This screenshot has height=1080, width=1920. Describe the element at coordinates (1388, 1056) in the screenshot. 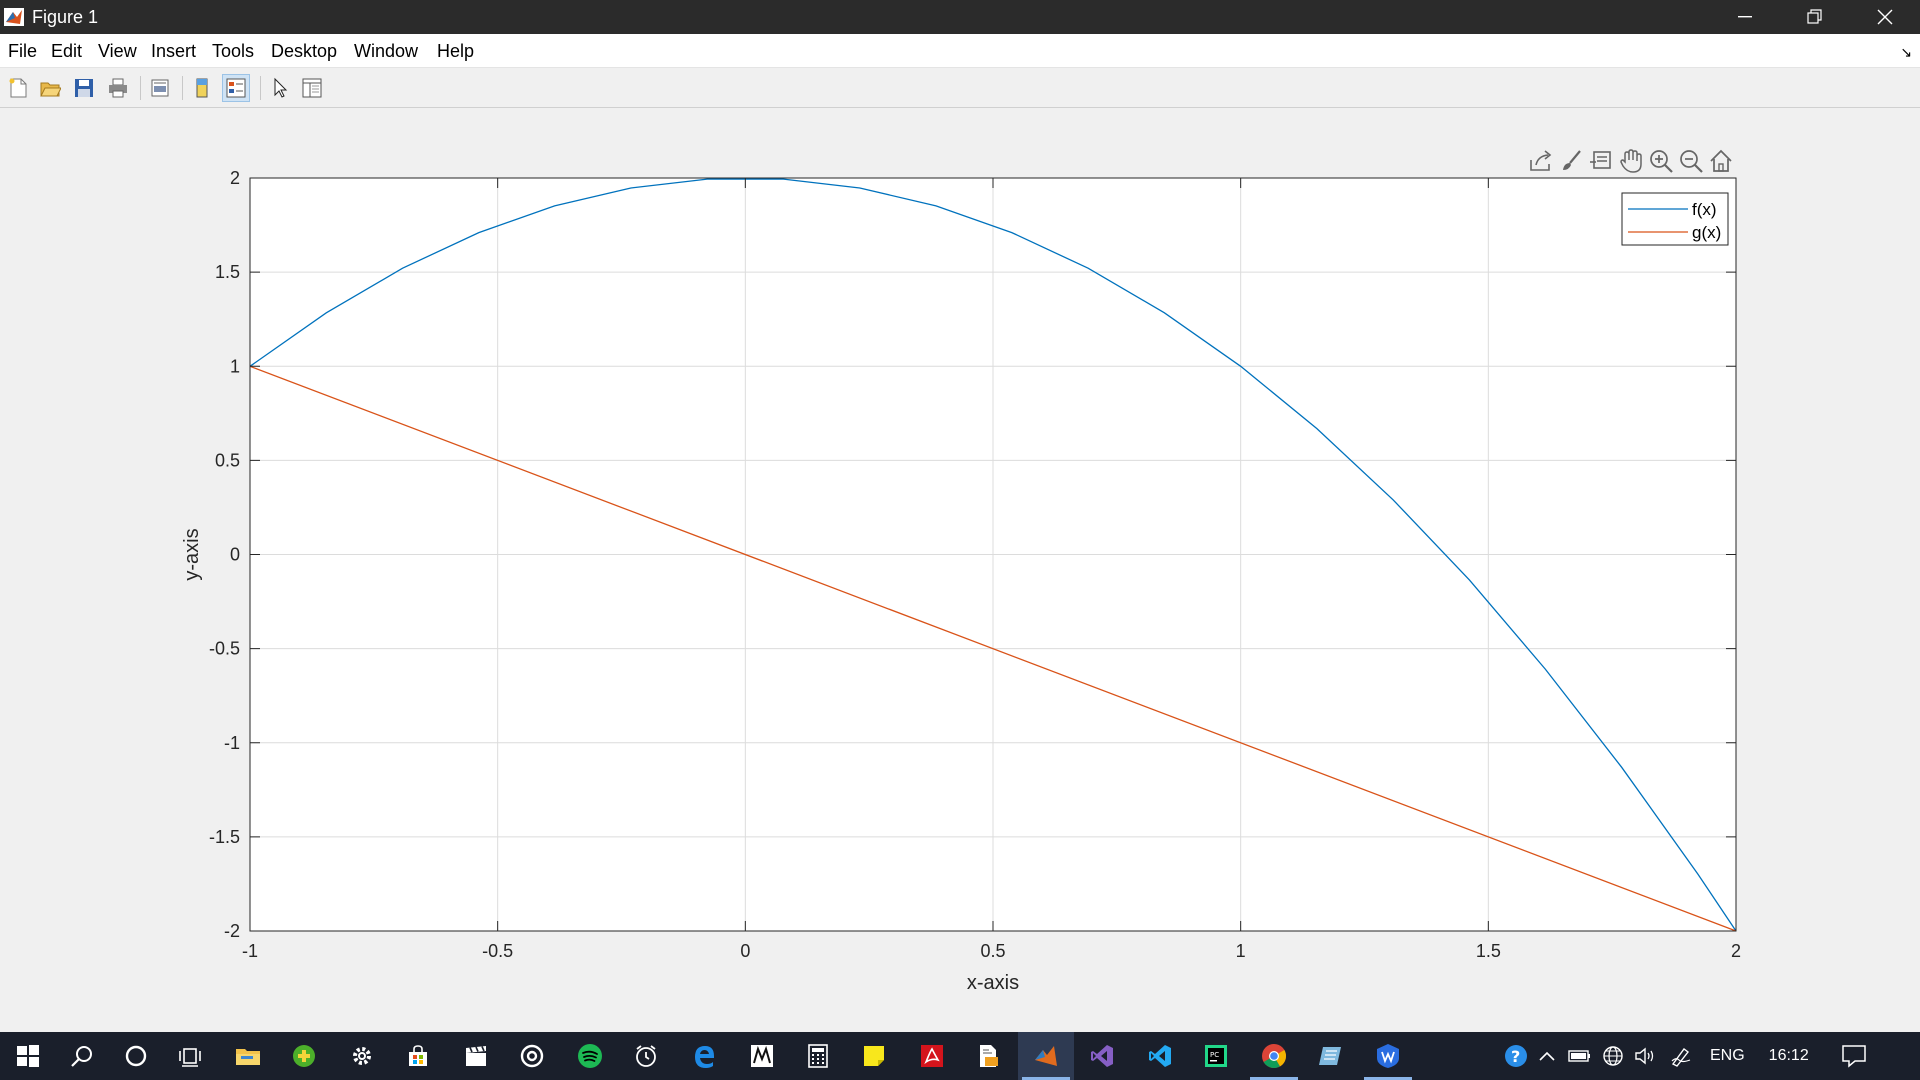

I see `wps-icon` at that location.